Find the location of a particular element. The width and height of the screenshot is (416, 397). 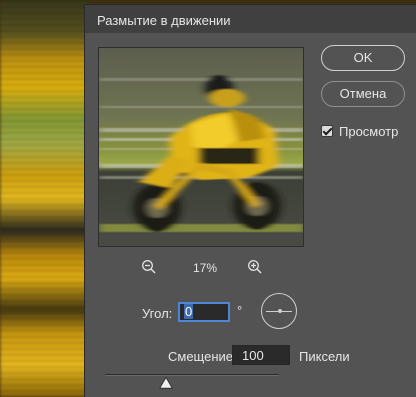

distance-row: Смещение: 100 Пиксели is located at coordinates (250, 356).